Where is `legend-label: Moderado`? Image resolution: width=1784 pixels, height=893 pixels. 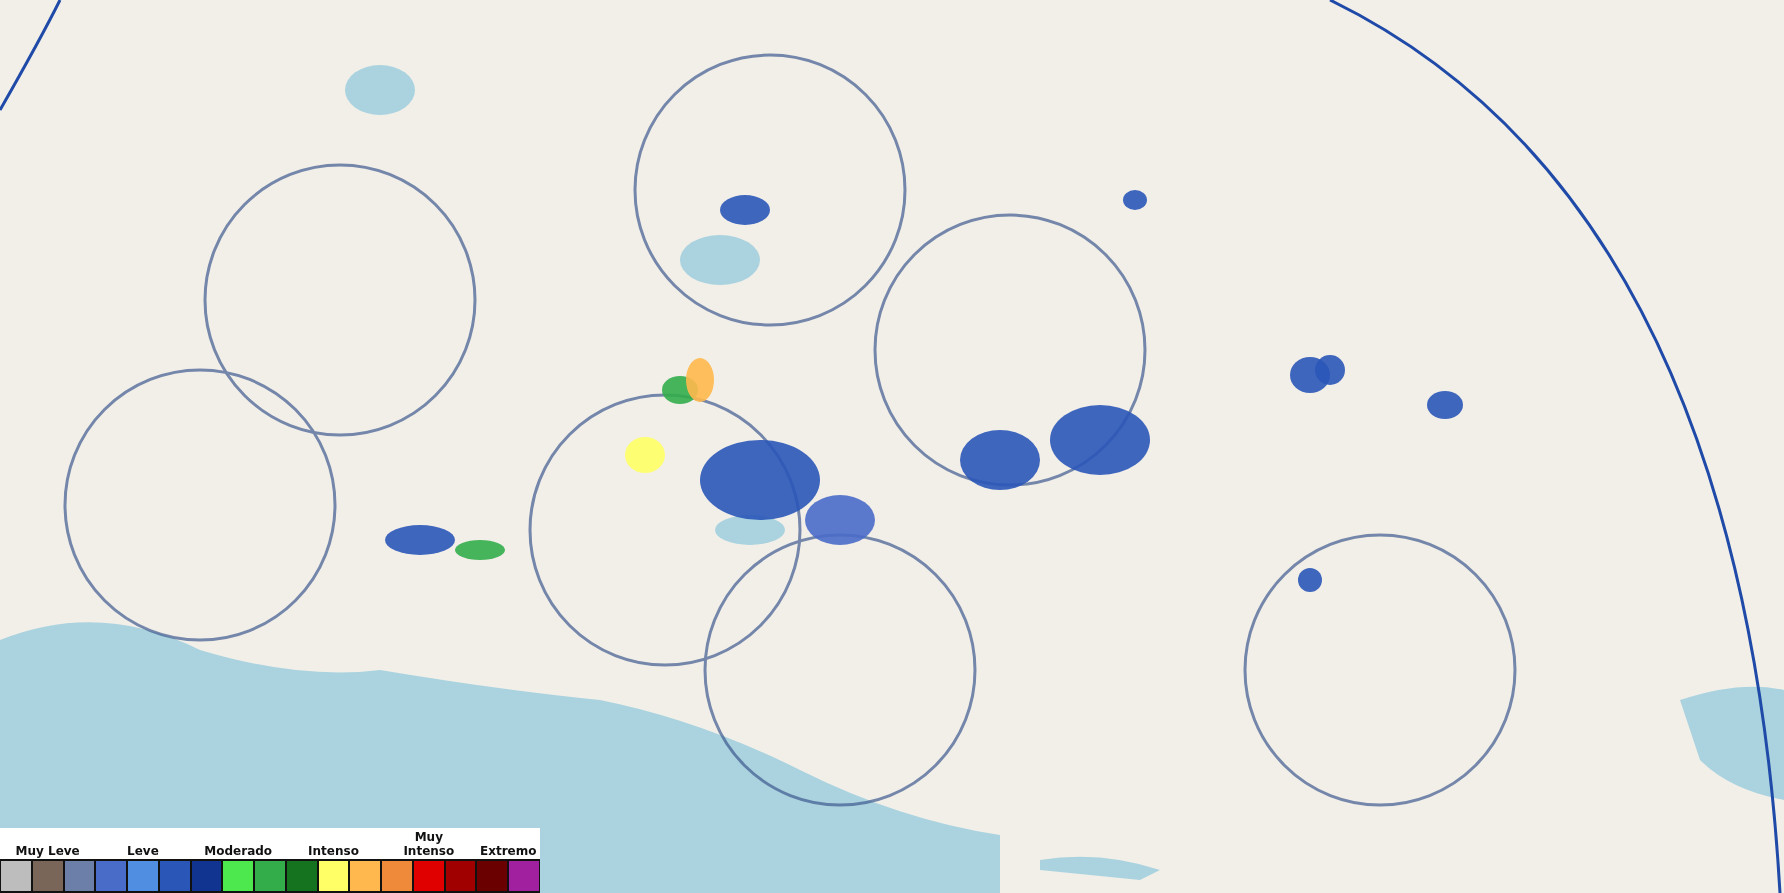 legend-label: Moderado is located at coordinates (238, 851).